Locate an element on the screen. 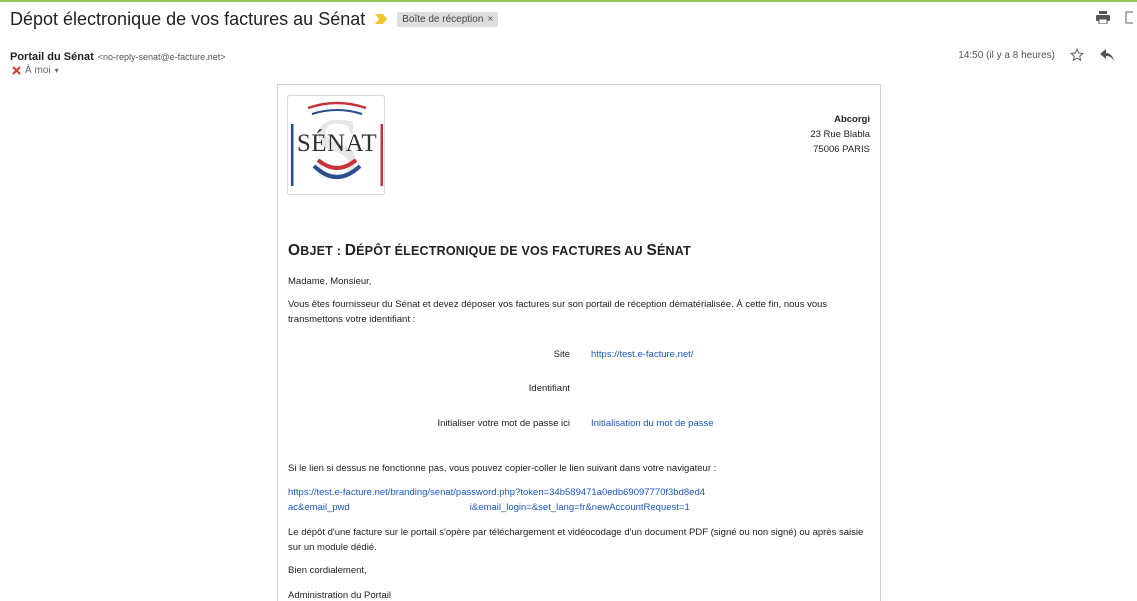  star-icon is located at coordinates (1077, 55).